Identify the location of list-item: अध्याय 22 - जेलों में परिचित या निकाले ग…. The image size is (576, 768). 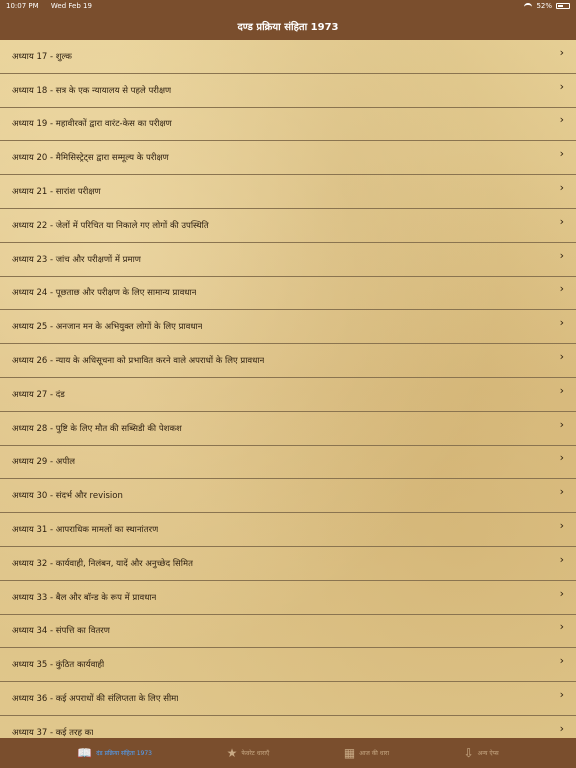
(288, 226).